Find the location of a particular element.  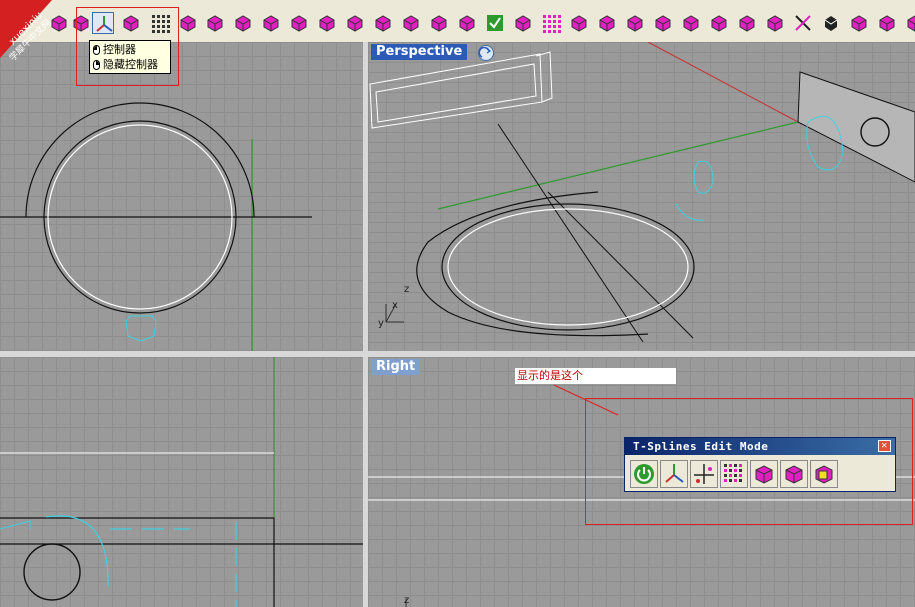

front-circle is located at coordinates (52, 572).